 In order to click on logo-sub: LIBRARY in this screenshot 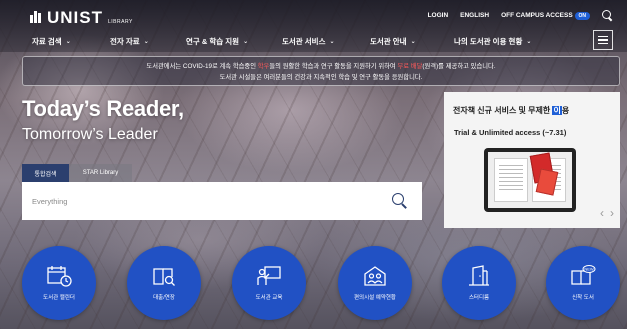, I will do `click(120, 22)`.